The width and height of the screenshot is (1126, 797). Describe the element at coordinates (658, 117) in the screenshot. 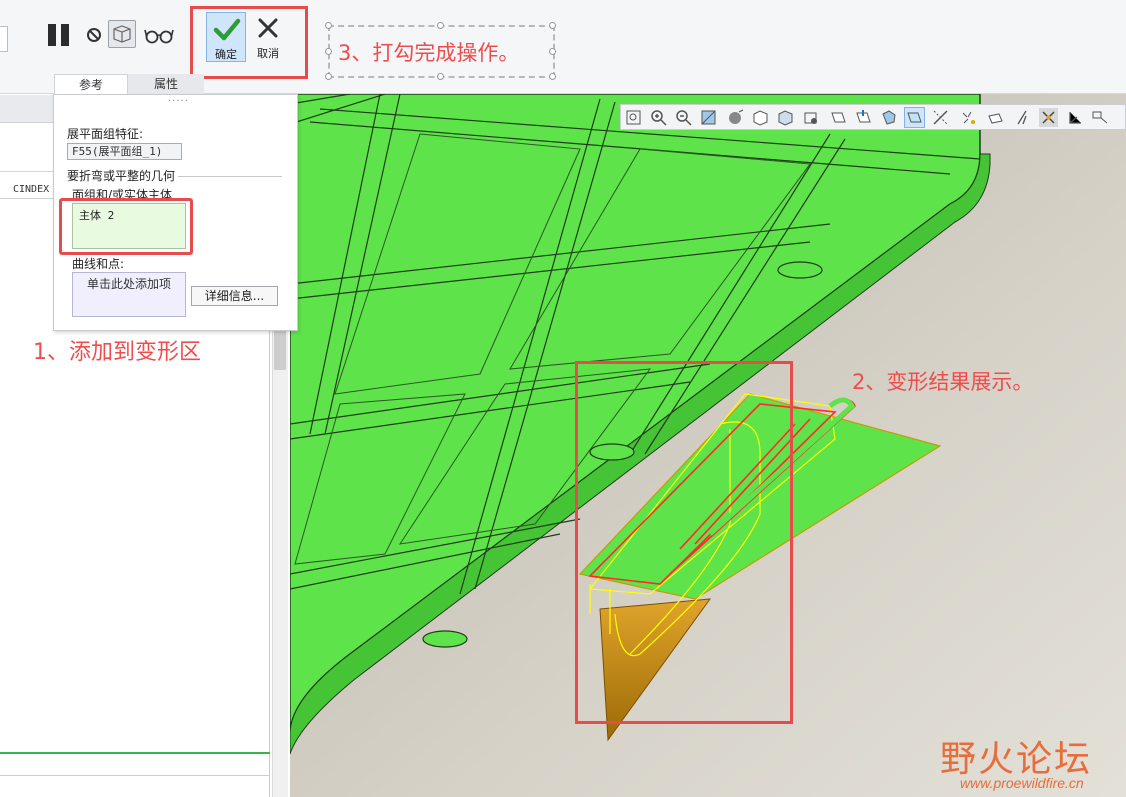

I see `zoom-in-icon` at that location.